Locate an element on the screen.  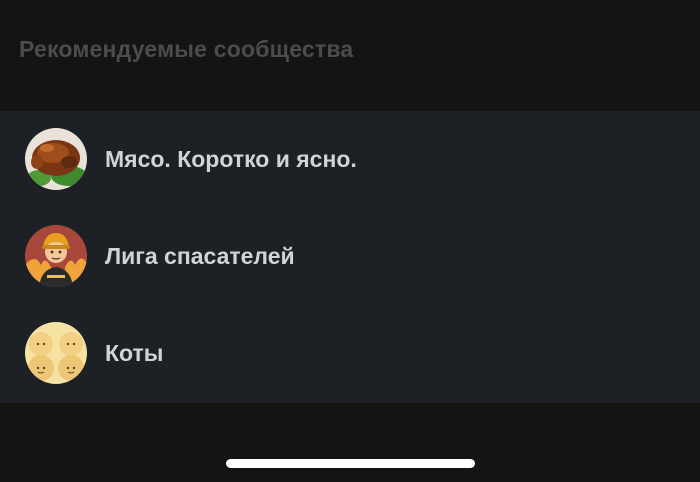
community-name: Коты is located at coordinates (134, 353).